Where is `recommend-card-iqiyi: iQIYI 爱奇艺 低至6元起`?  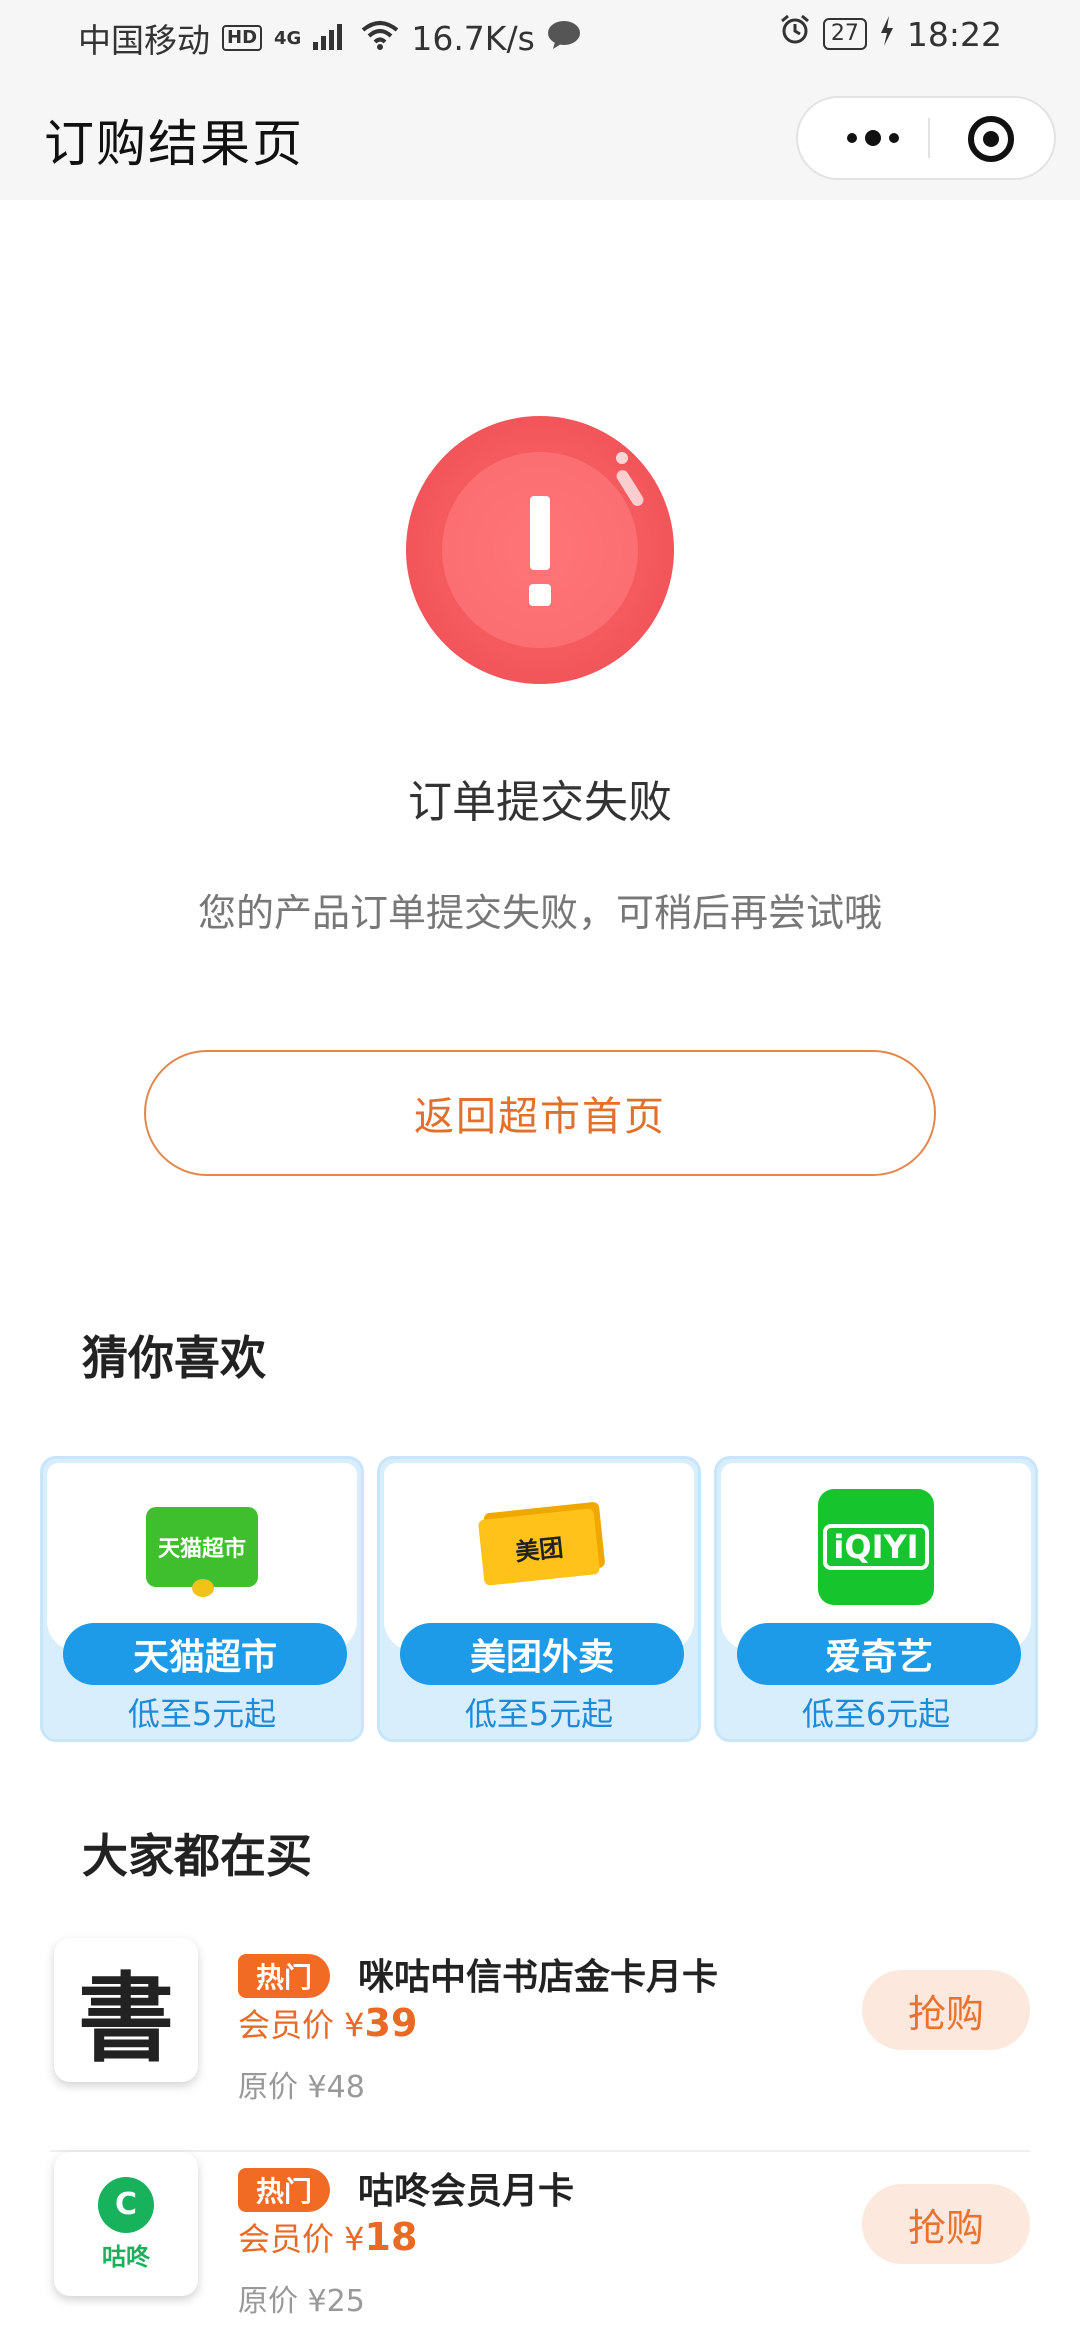
recommend-card-iqiyi: iQIYI 爱奇艺 低至6元起 is located at coordinates (876, 1599).